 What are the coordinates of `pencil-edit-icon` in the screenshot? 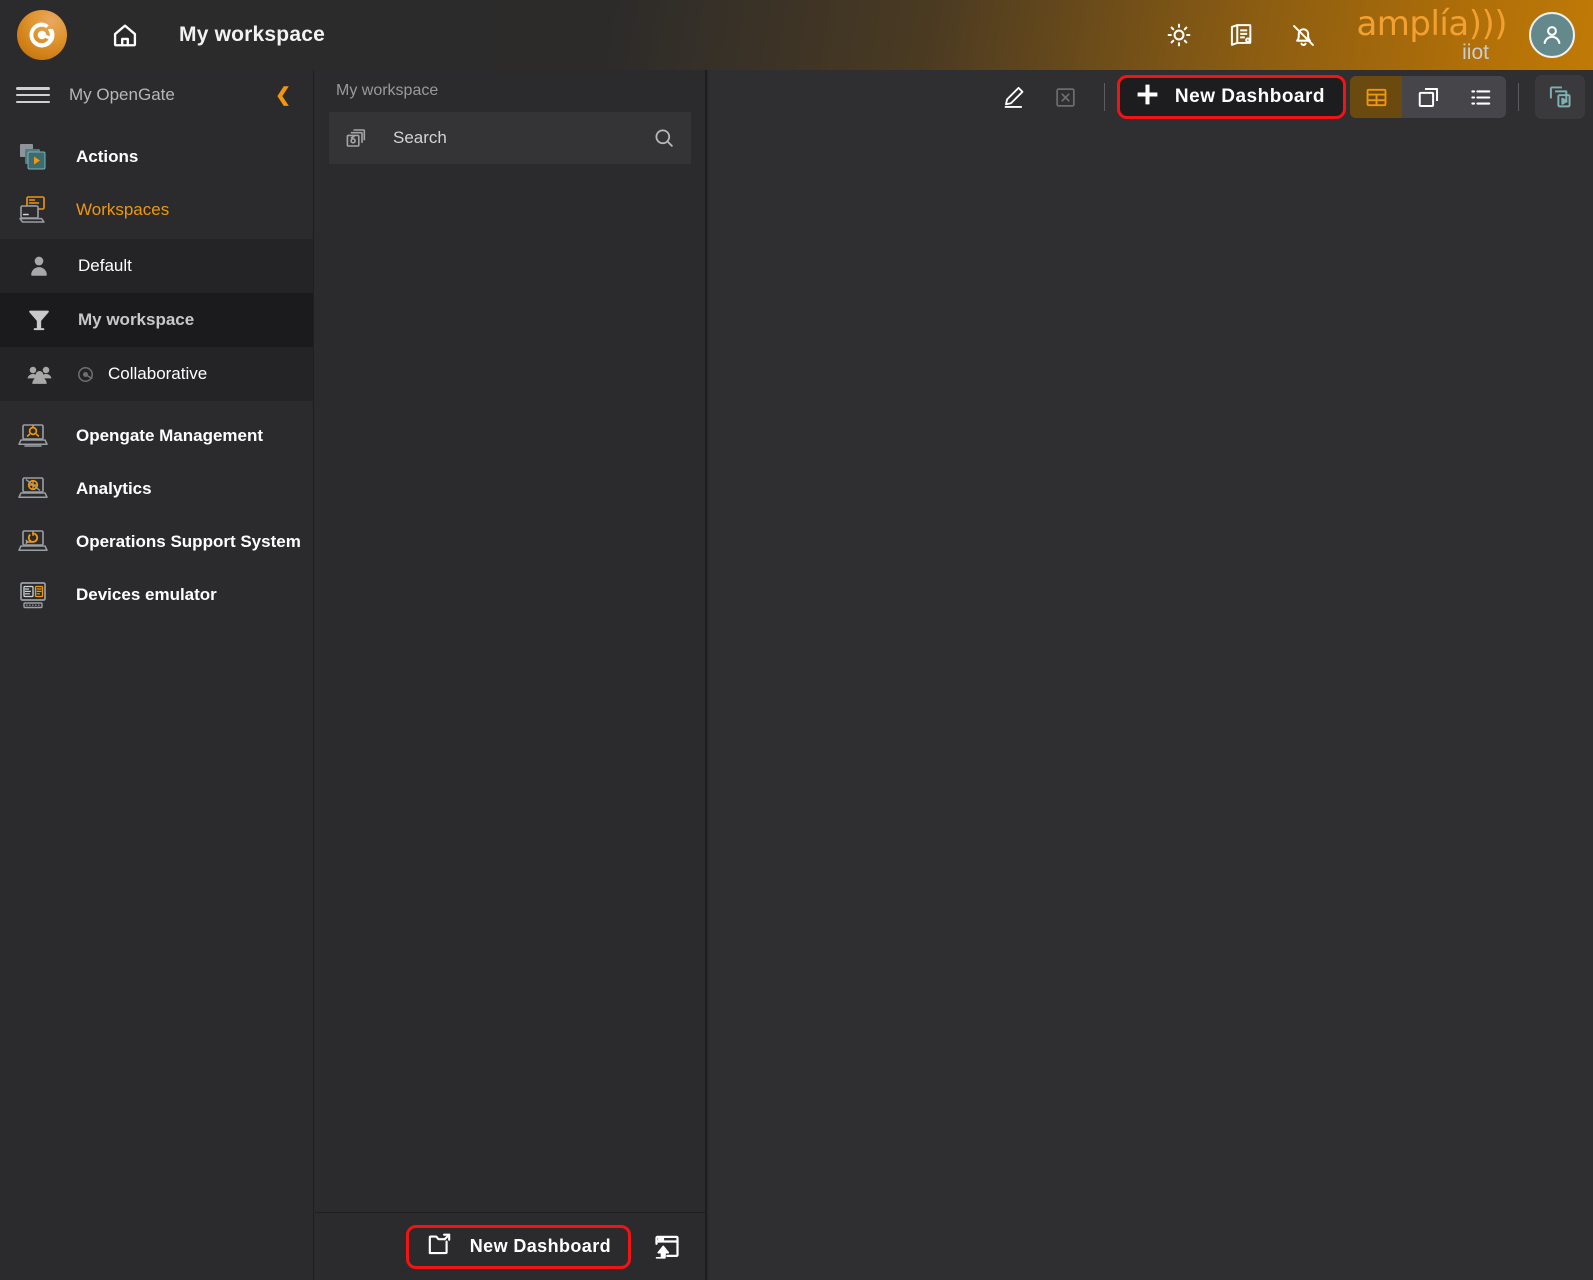 It's located at (1014, 97).